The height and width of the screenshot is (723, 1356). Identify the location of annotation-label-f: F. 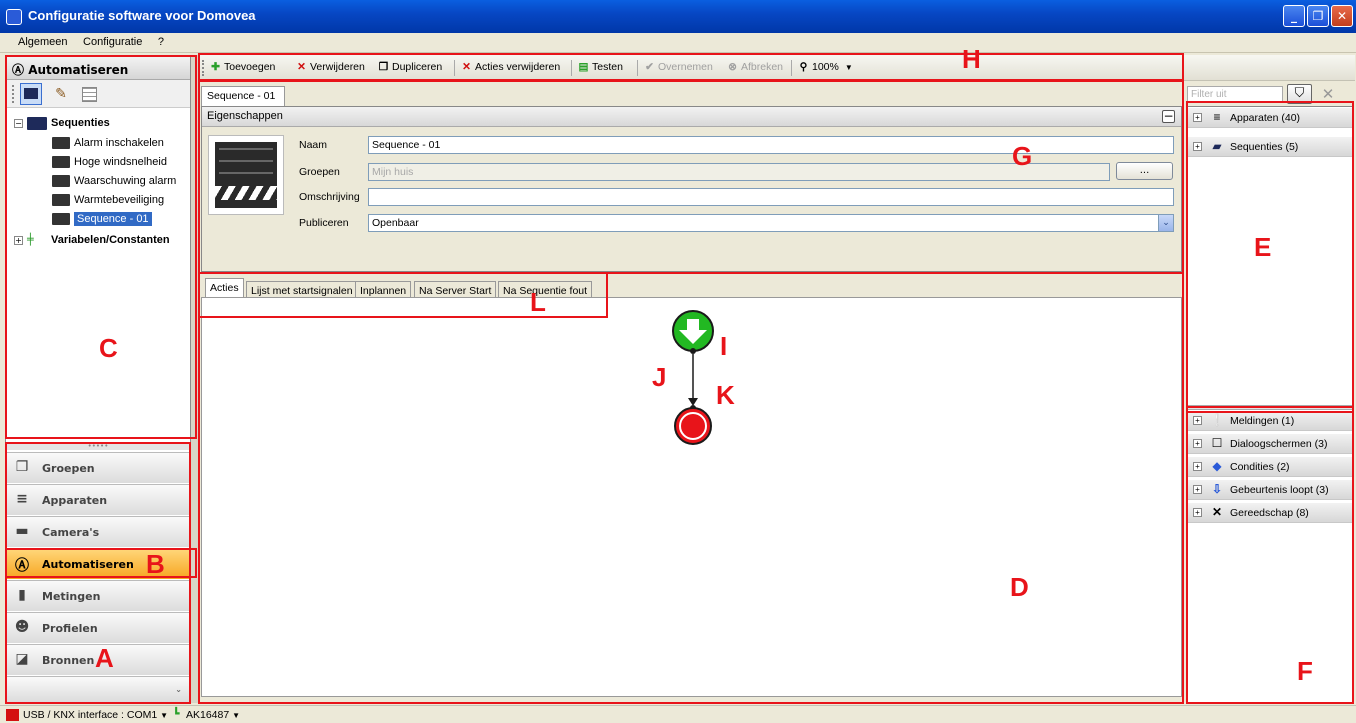
(1305, 671).